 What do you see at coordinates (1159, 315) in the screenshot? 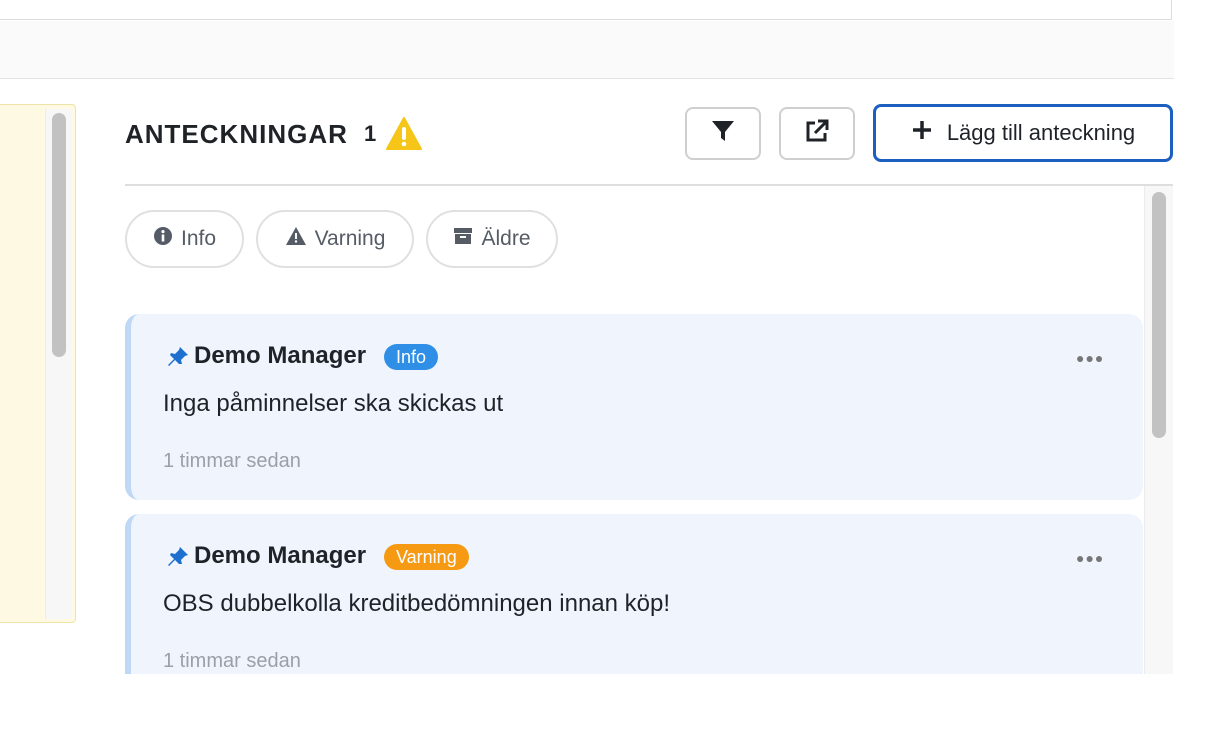
I see `notes-scrollbar-thumb` at bounding box center [1159, 315].